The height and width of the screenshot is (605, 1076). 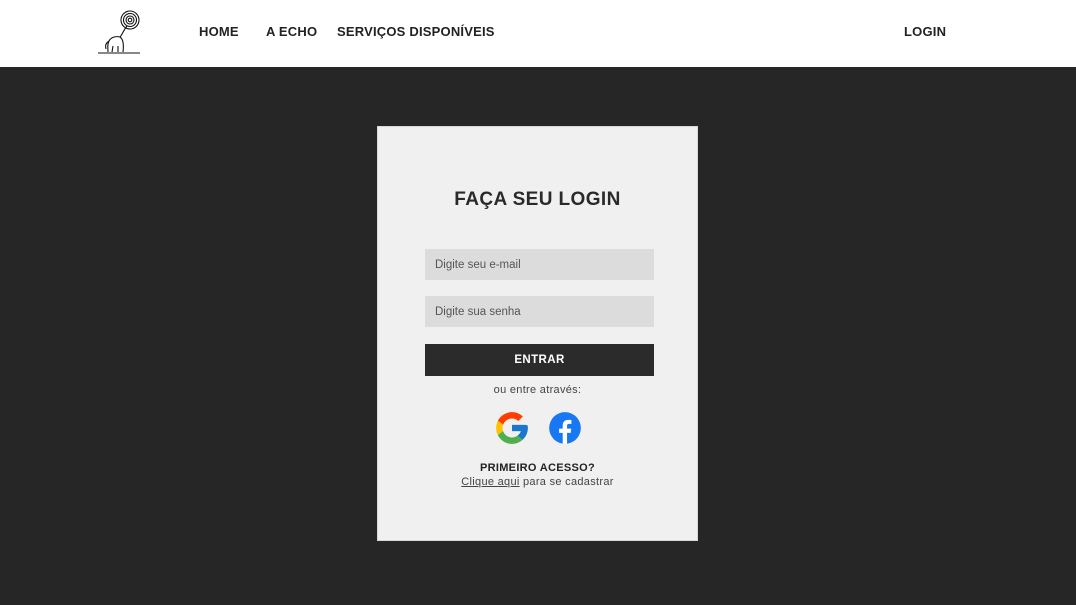 What do you see at coordinates (539, 311) in the screenshot?
I see `password-field` at bounding box center [539, 311].